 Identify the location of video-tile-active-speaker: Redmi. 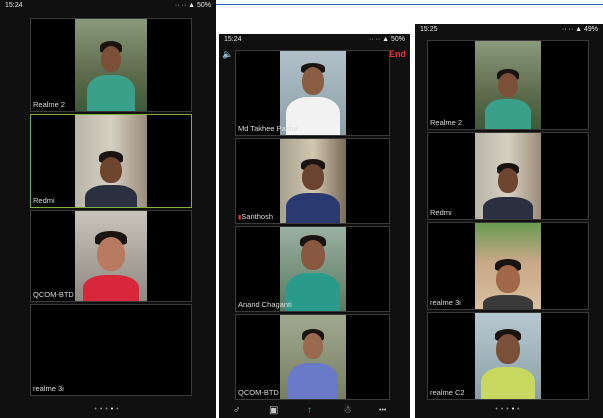
(111, 161).